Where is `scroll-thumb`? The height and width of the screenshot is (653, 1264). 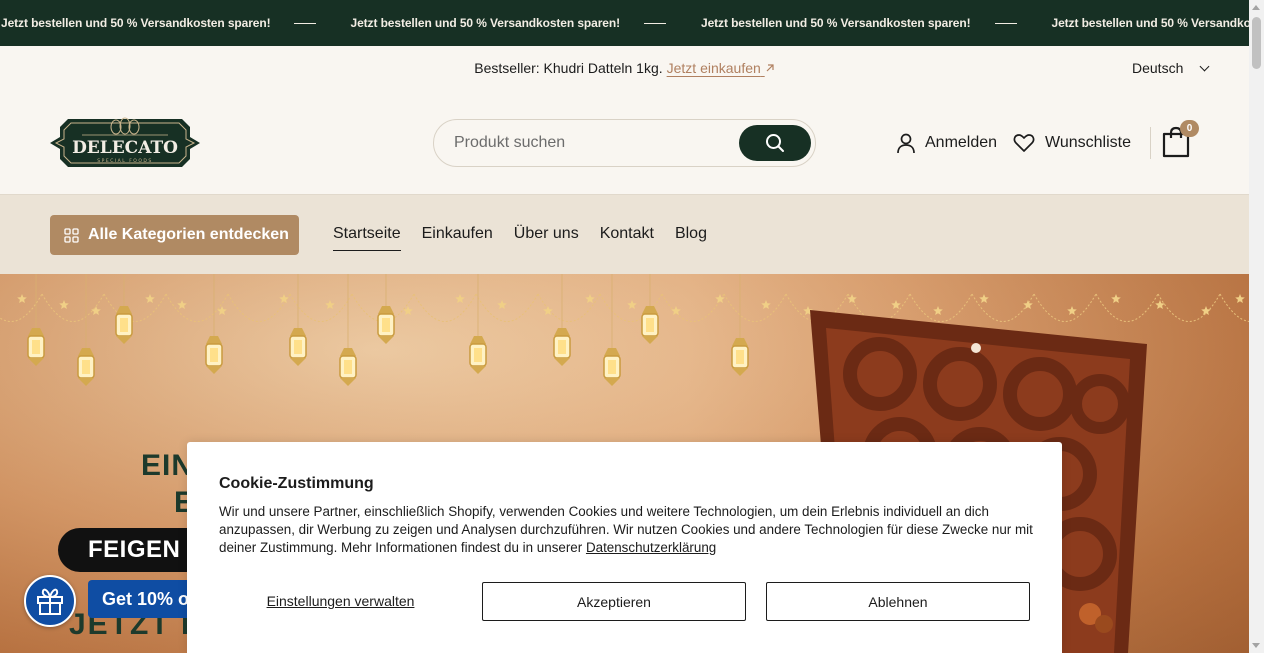
scroll-thumb is located at coordinates (1256, 43).